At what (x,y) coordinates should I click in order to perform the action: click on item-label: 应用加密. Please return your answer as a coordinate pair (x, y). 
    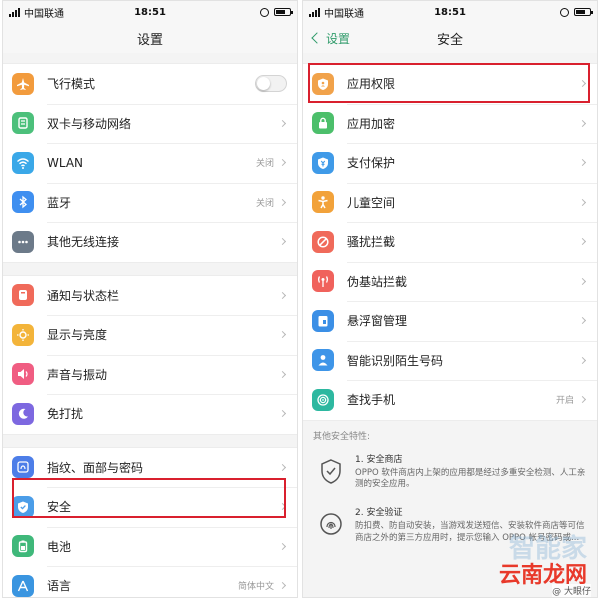
    Looking at the image, I should click on (371, 123).